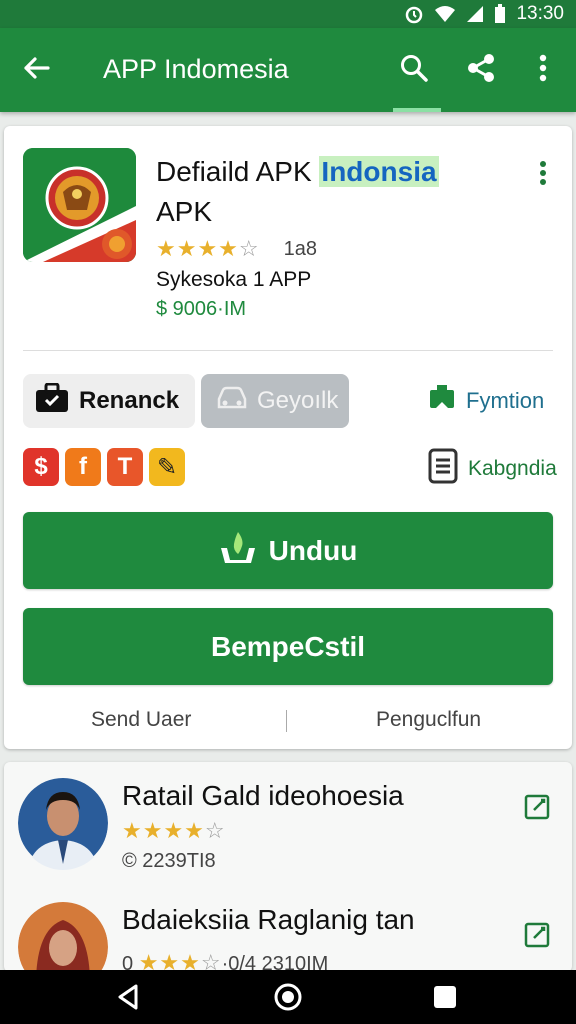  I want to click on signal-icon, so click(475, 14).